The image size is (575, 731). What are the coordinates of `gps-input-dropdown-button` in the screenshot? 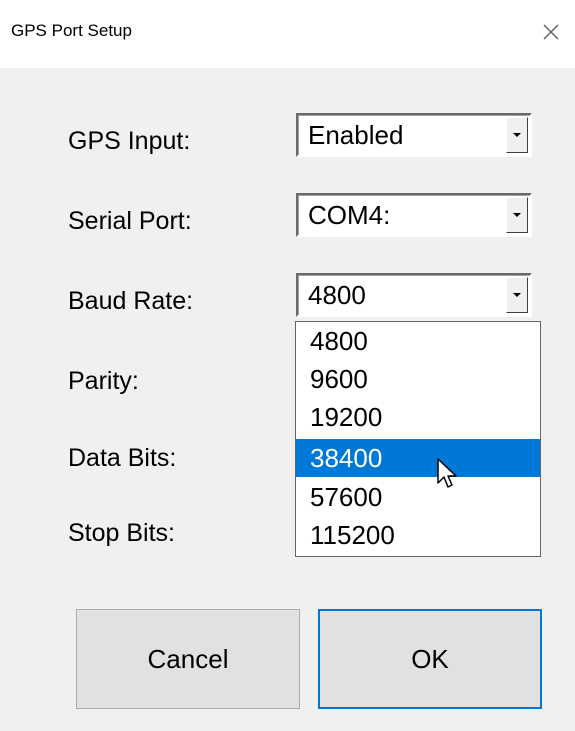 It's located at (517, 135).